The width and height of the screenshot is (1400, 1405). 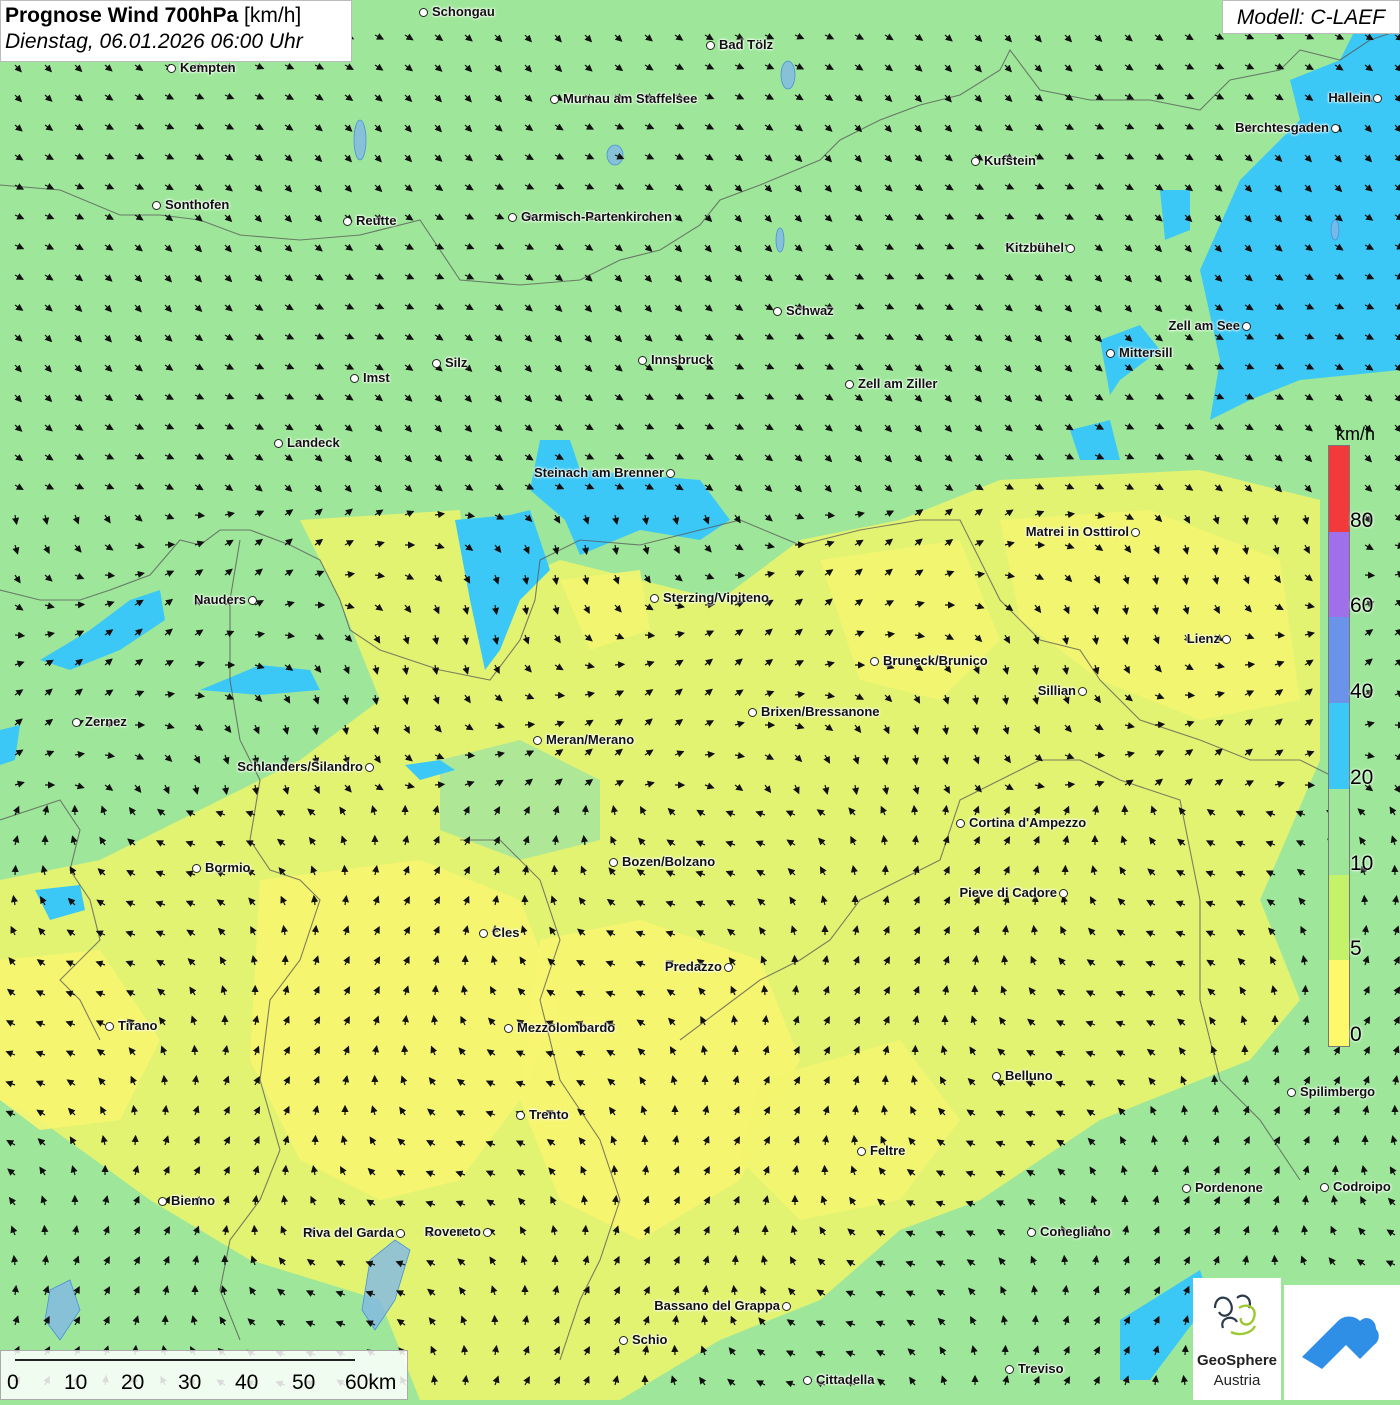 What do you see at coordinates (106, 721) in the screenshot?
I see `city-label: Zernez` at bounding box center [106, 721].